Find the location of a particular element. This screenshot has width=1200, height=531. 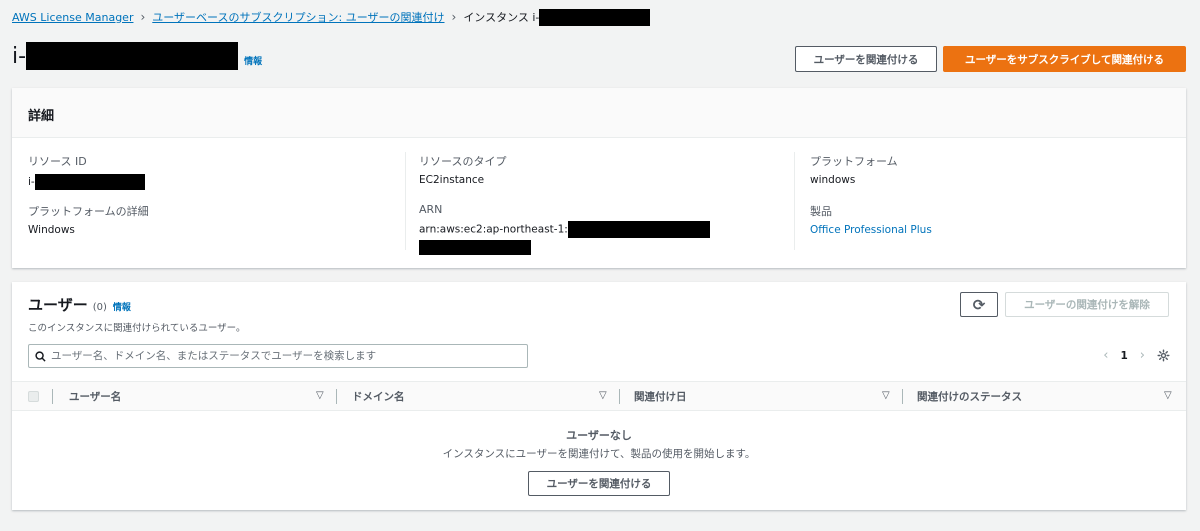

table-header: ユーザー名 ▽ ドメイン名 ▽ 関連付け日 ▽ 関連付けのステータス ▽ is located at coordinates (599, 396).